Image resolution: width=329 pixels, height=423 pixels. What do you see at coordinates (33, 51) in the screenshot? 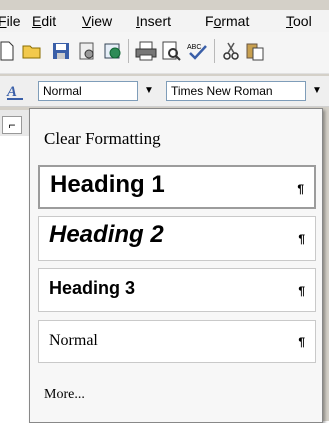
I see `open-icon` at bounding box center [33, 51].